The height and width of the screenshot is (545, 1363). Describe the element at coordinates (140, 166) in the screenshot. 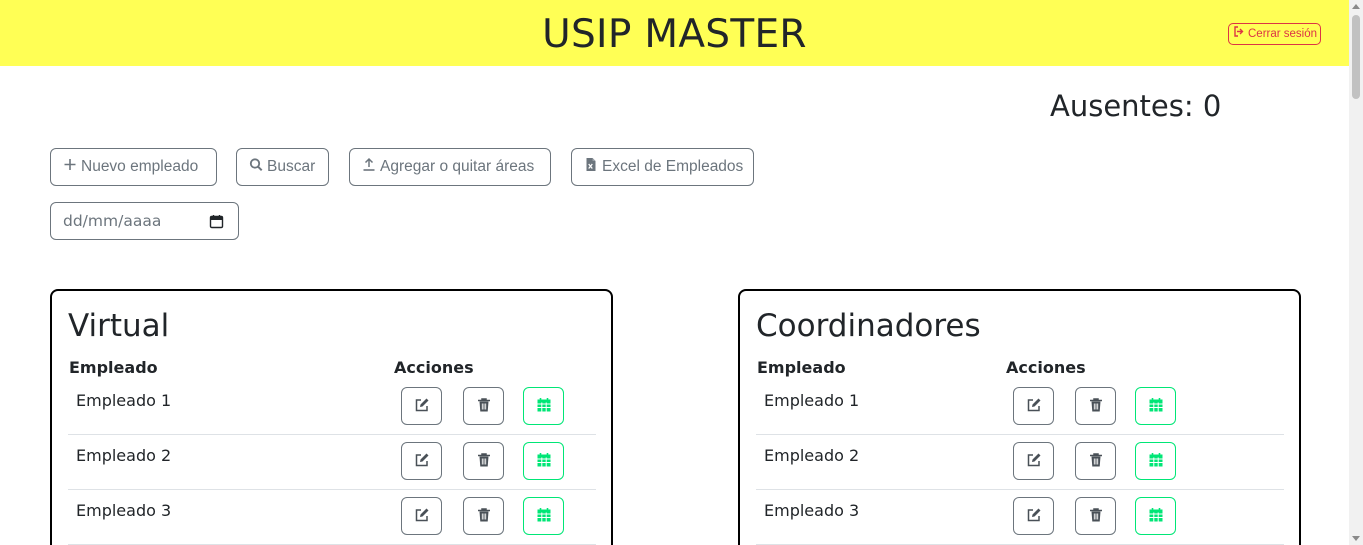

I see `new-employee-label: Nuevo empleado` at that location.